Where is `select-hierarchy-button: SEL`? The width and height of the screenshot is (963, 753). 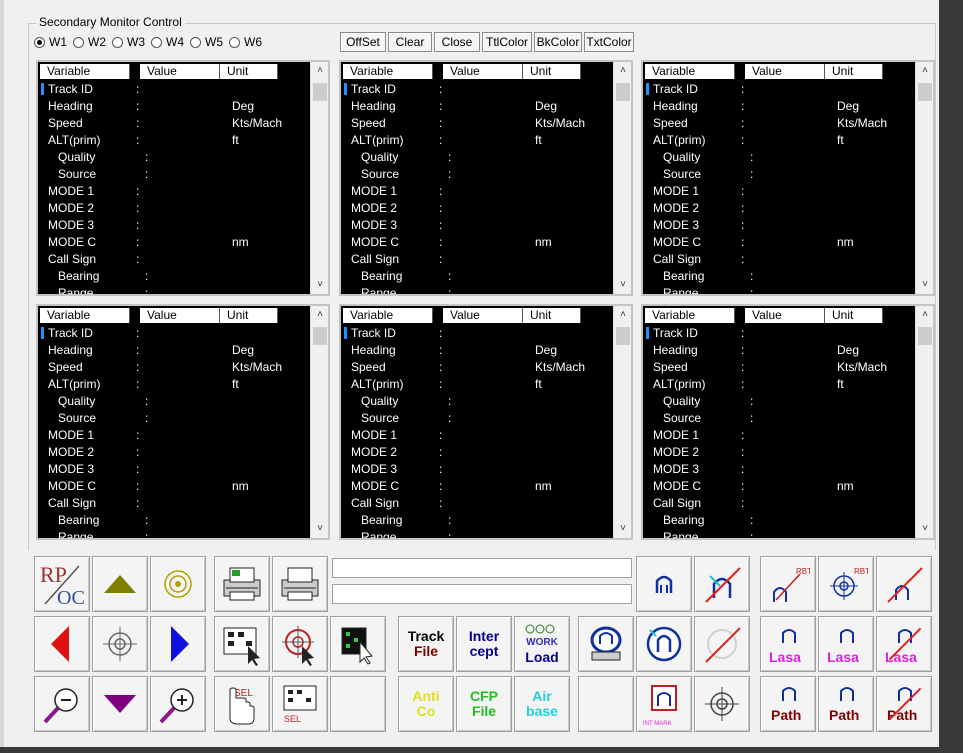 select-hierarchy-button: SEL is located at coordinates (300, 704).